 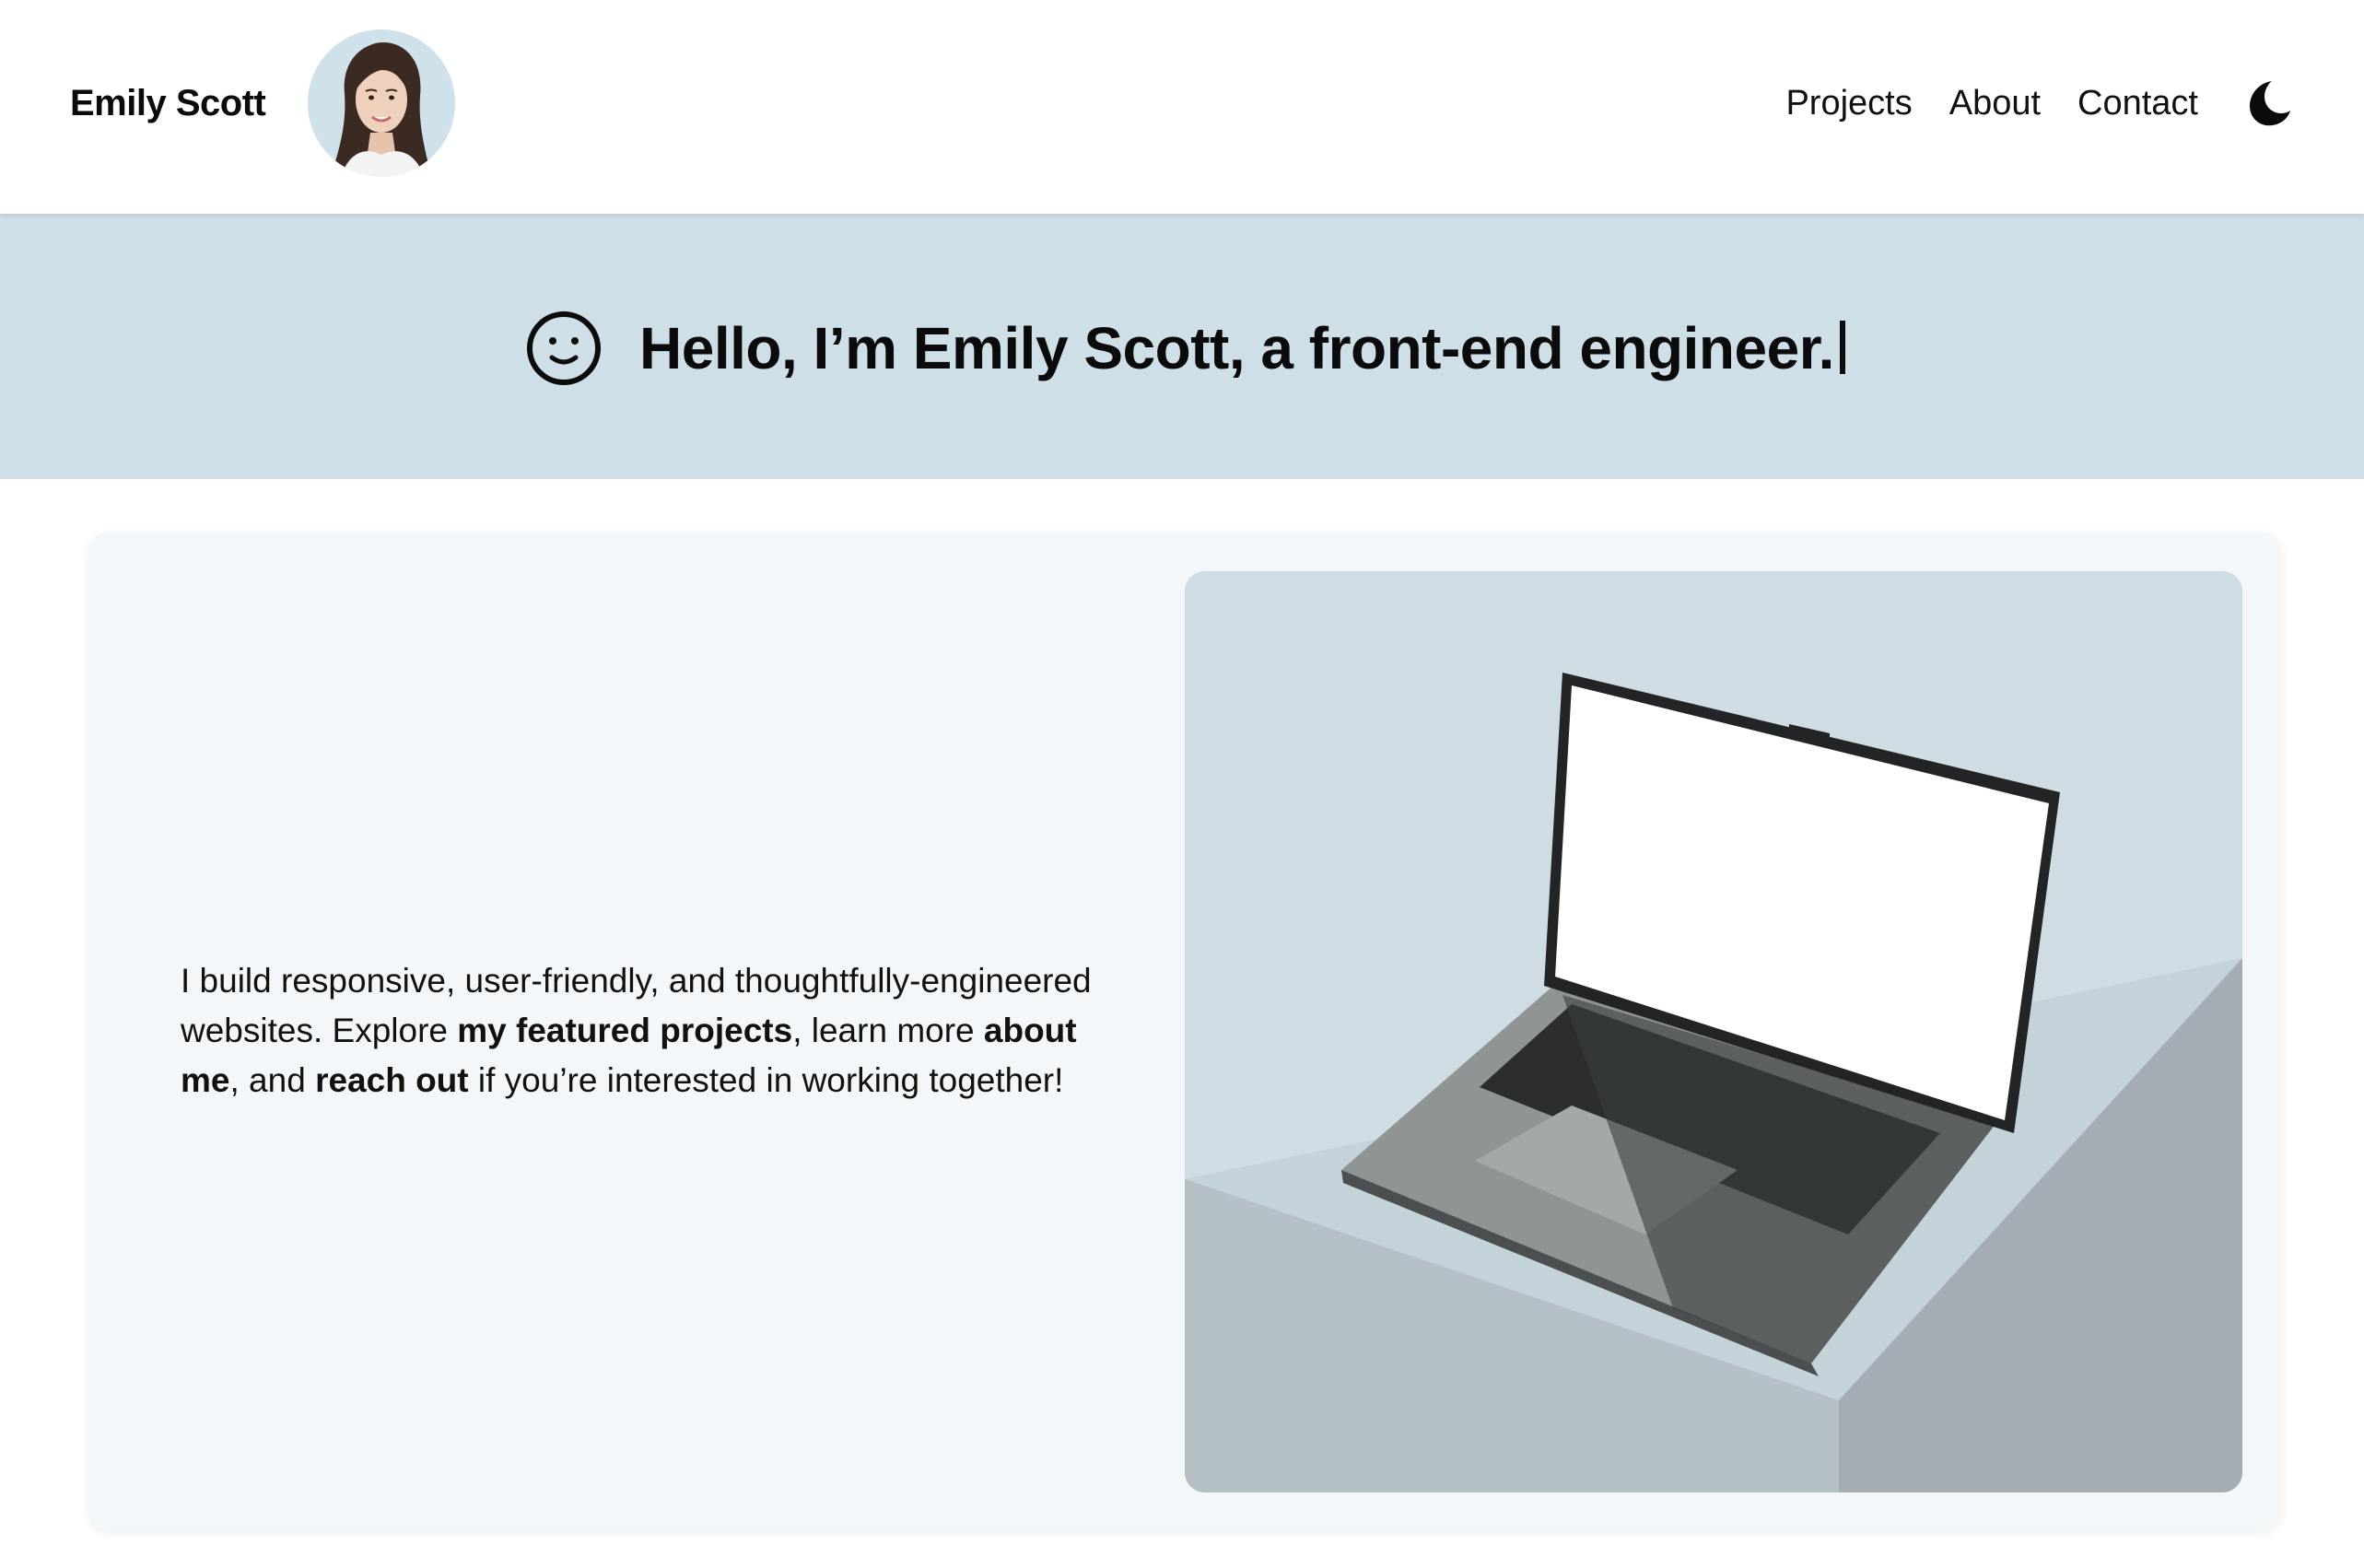 What do you see at coordinates (272, 1080) in the screenshot?
I see `intro-text-3: , and` at bounding box center [272, 1080].